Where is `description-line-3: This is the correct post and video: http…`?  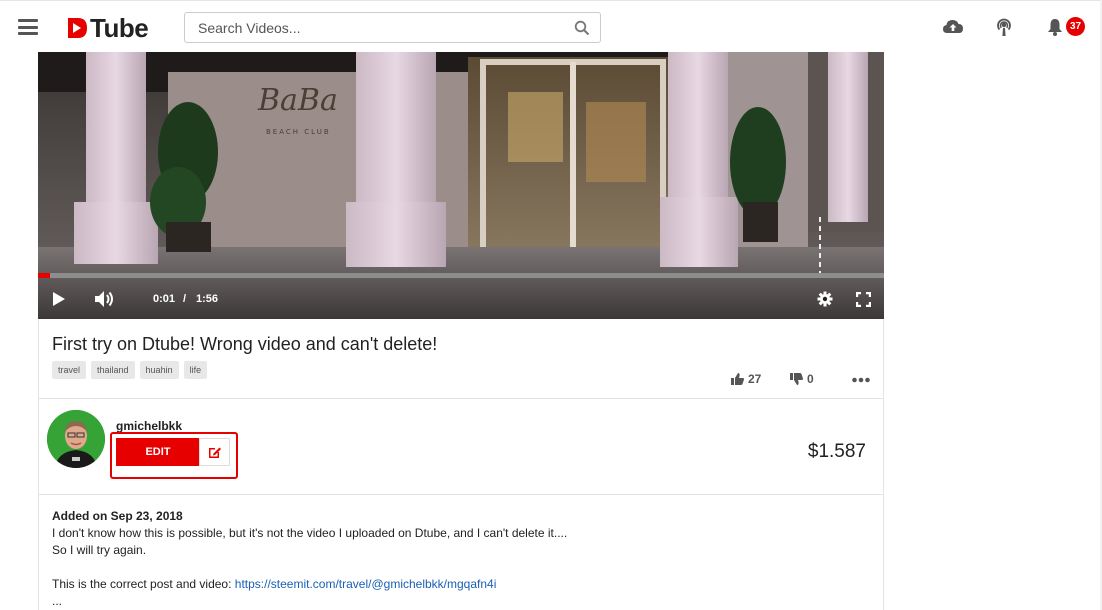
description-line-3: This is the correct post and video: http… is located at coordinates (274, 584).